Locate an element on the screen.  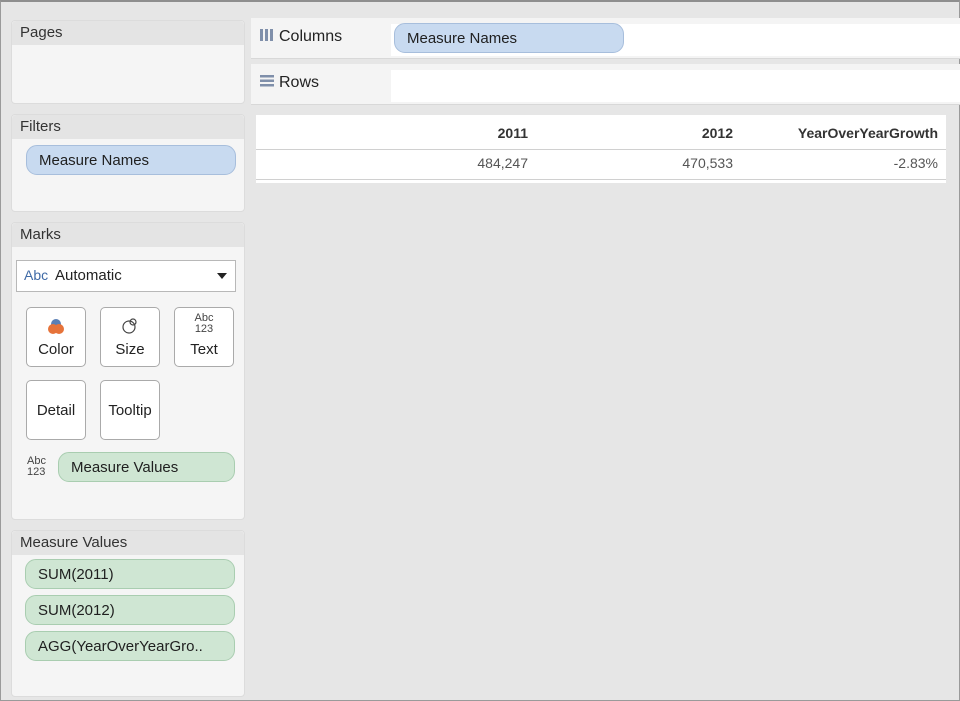
measure-values-pill: Measure Values is located at coordinates (146, 467).